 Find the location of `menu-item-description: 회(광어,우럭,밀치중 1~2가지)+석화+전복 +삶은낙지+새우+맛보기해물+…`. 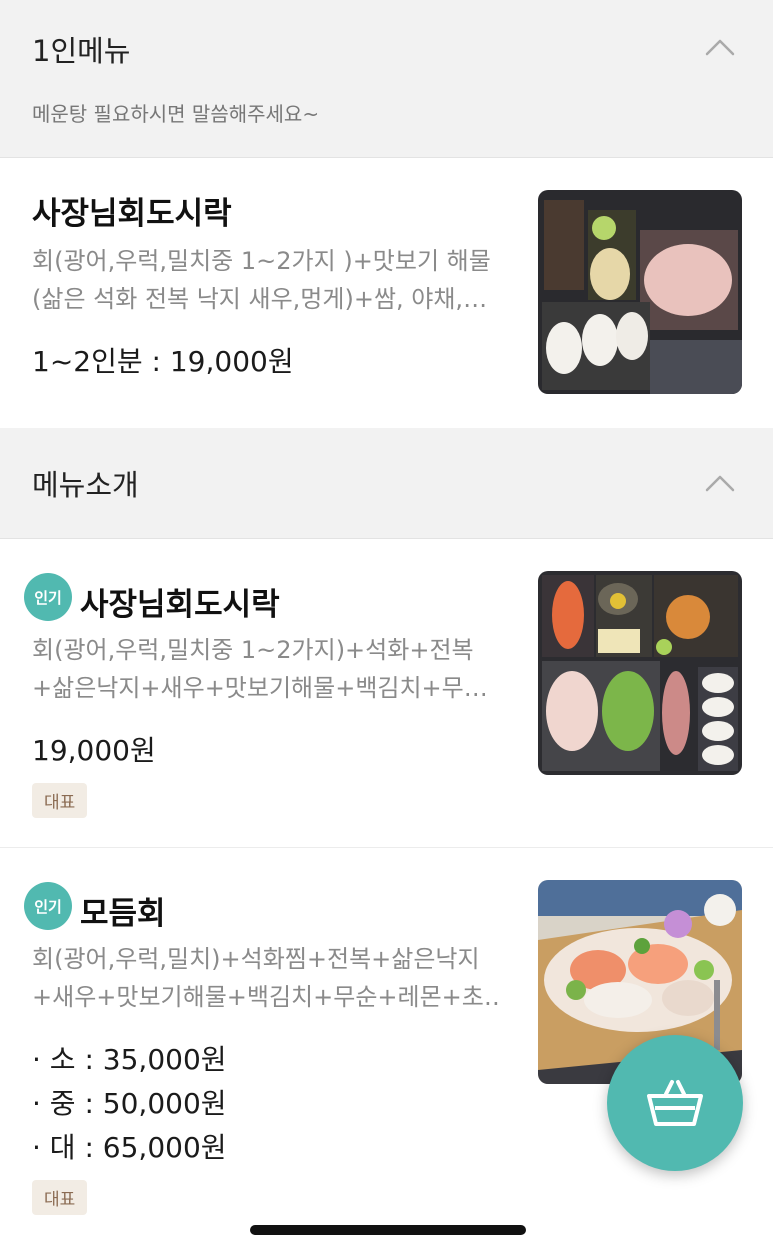

menu-item-description: 회(광어,우럭,밀치중 1~2가지)+석화+전복 +삶은낙지+새우+맛보기해물+… is located at coordinates (267, 669).